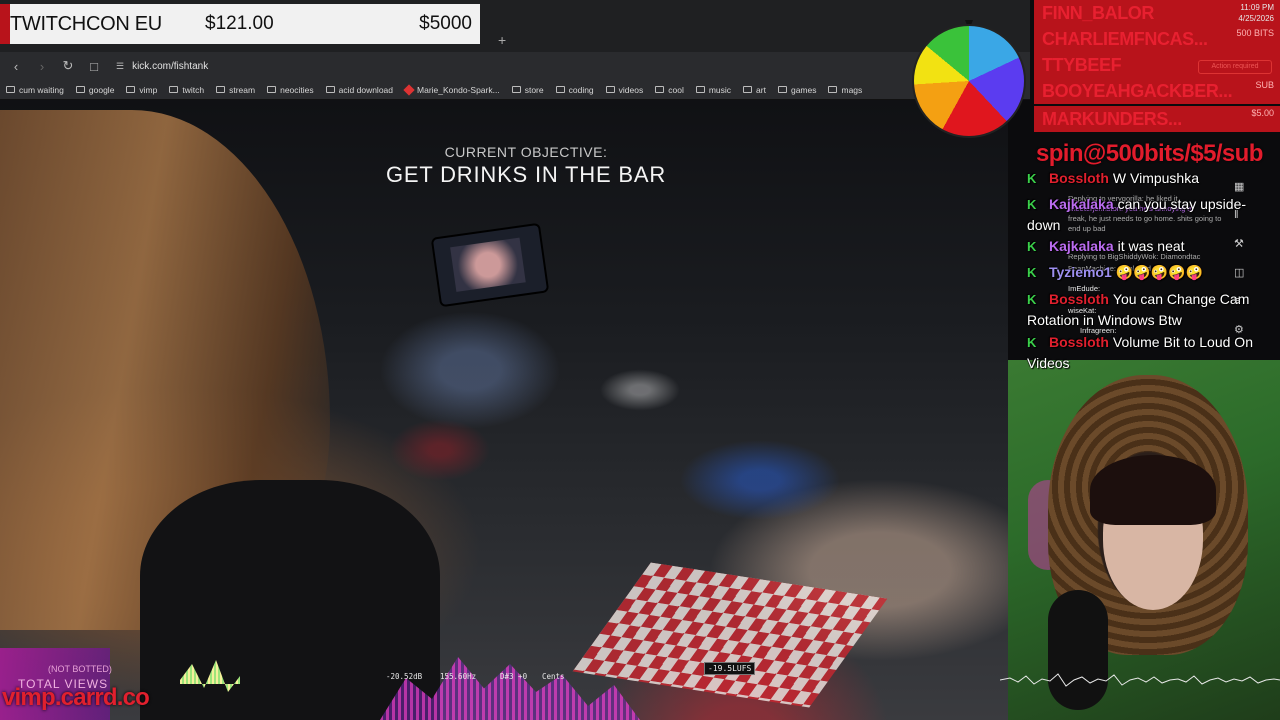  Describe the element at coordinates (1140, 680) in the screenshot. I see `audio-oscilloscope` at that location.